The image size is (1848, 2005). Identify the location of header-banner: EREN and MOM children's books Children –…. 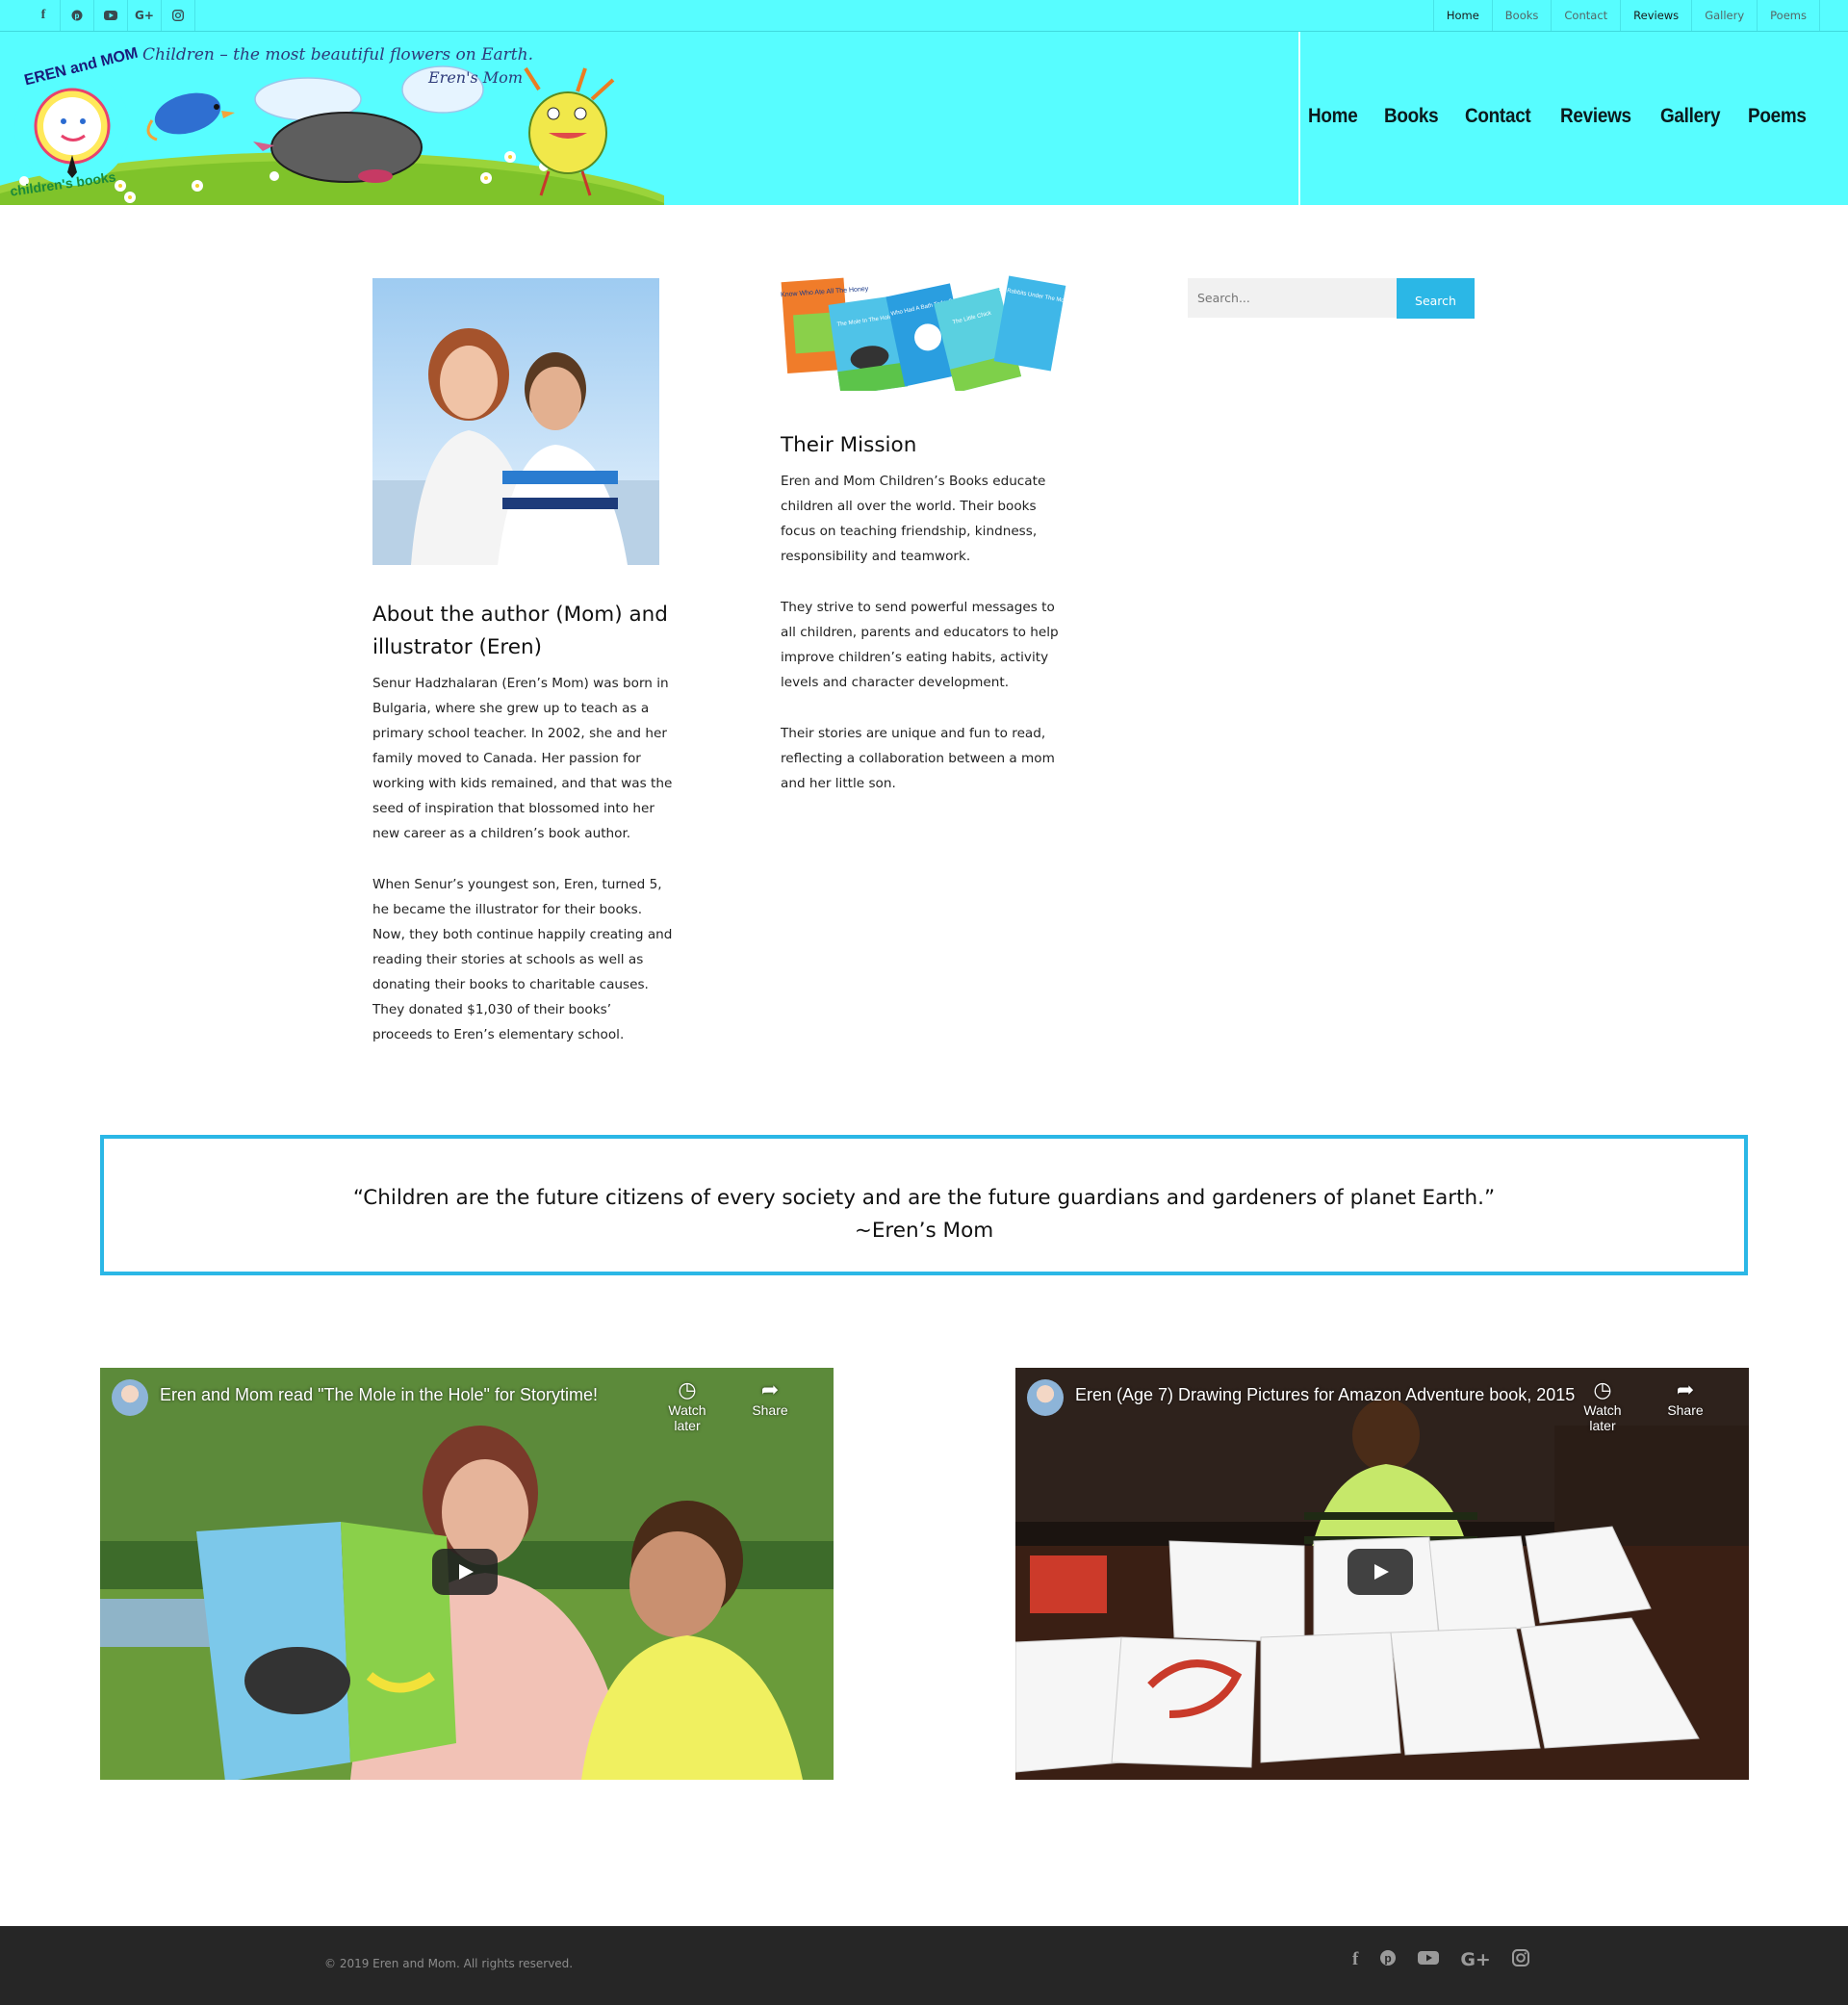
(332, 119).